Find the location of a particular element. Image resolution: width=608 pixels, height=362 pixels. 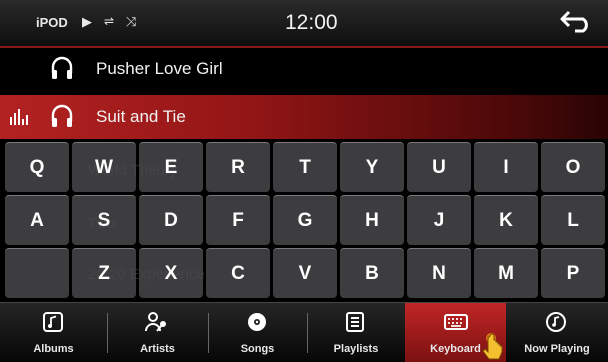

track-row: Pusher Love Girl is located at coordinates (304, 69).